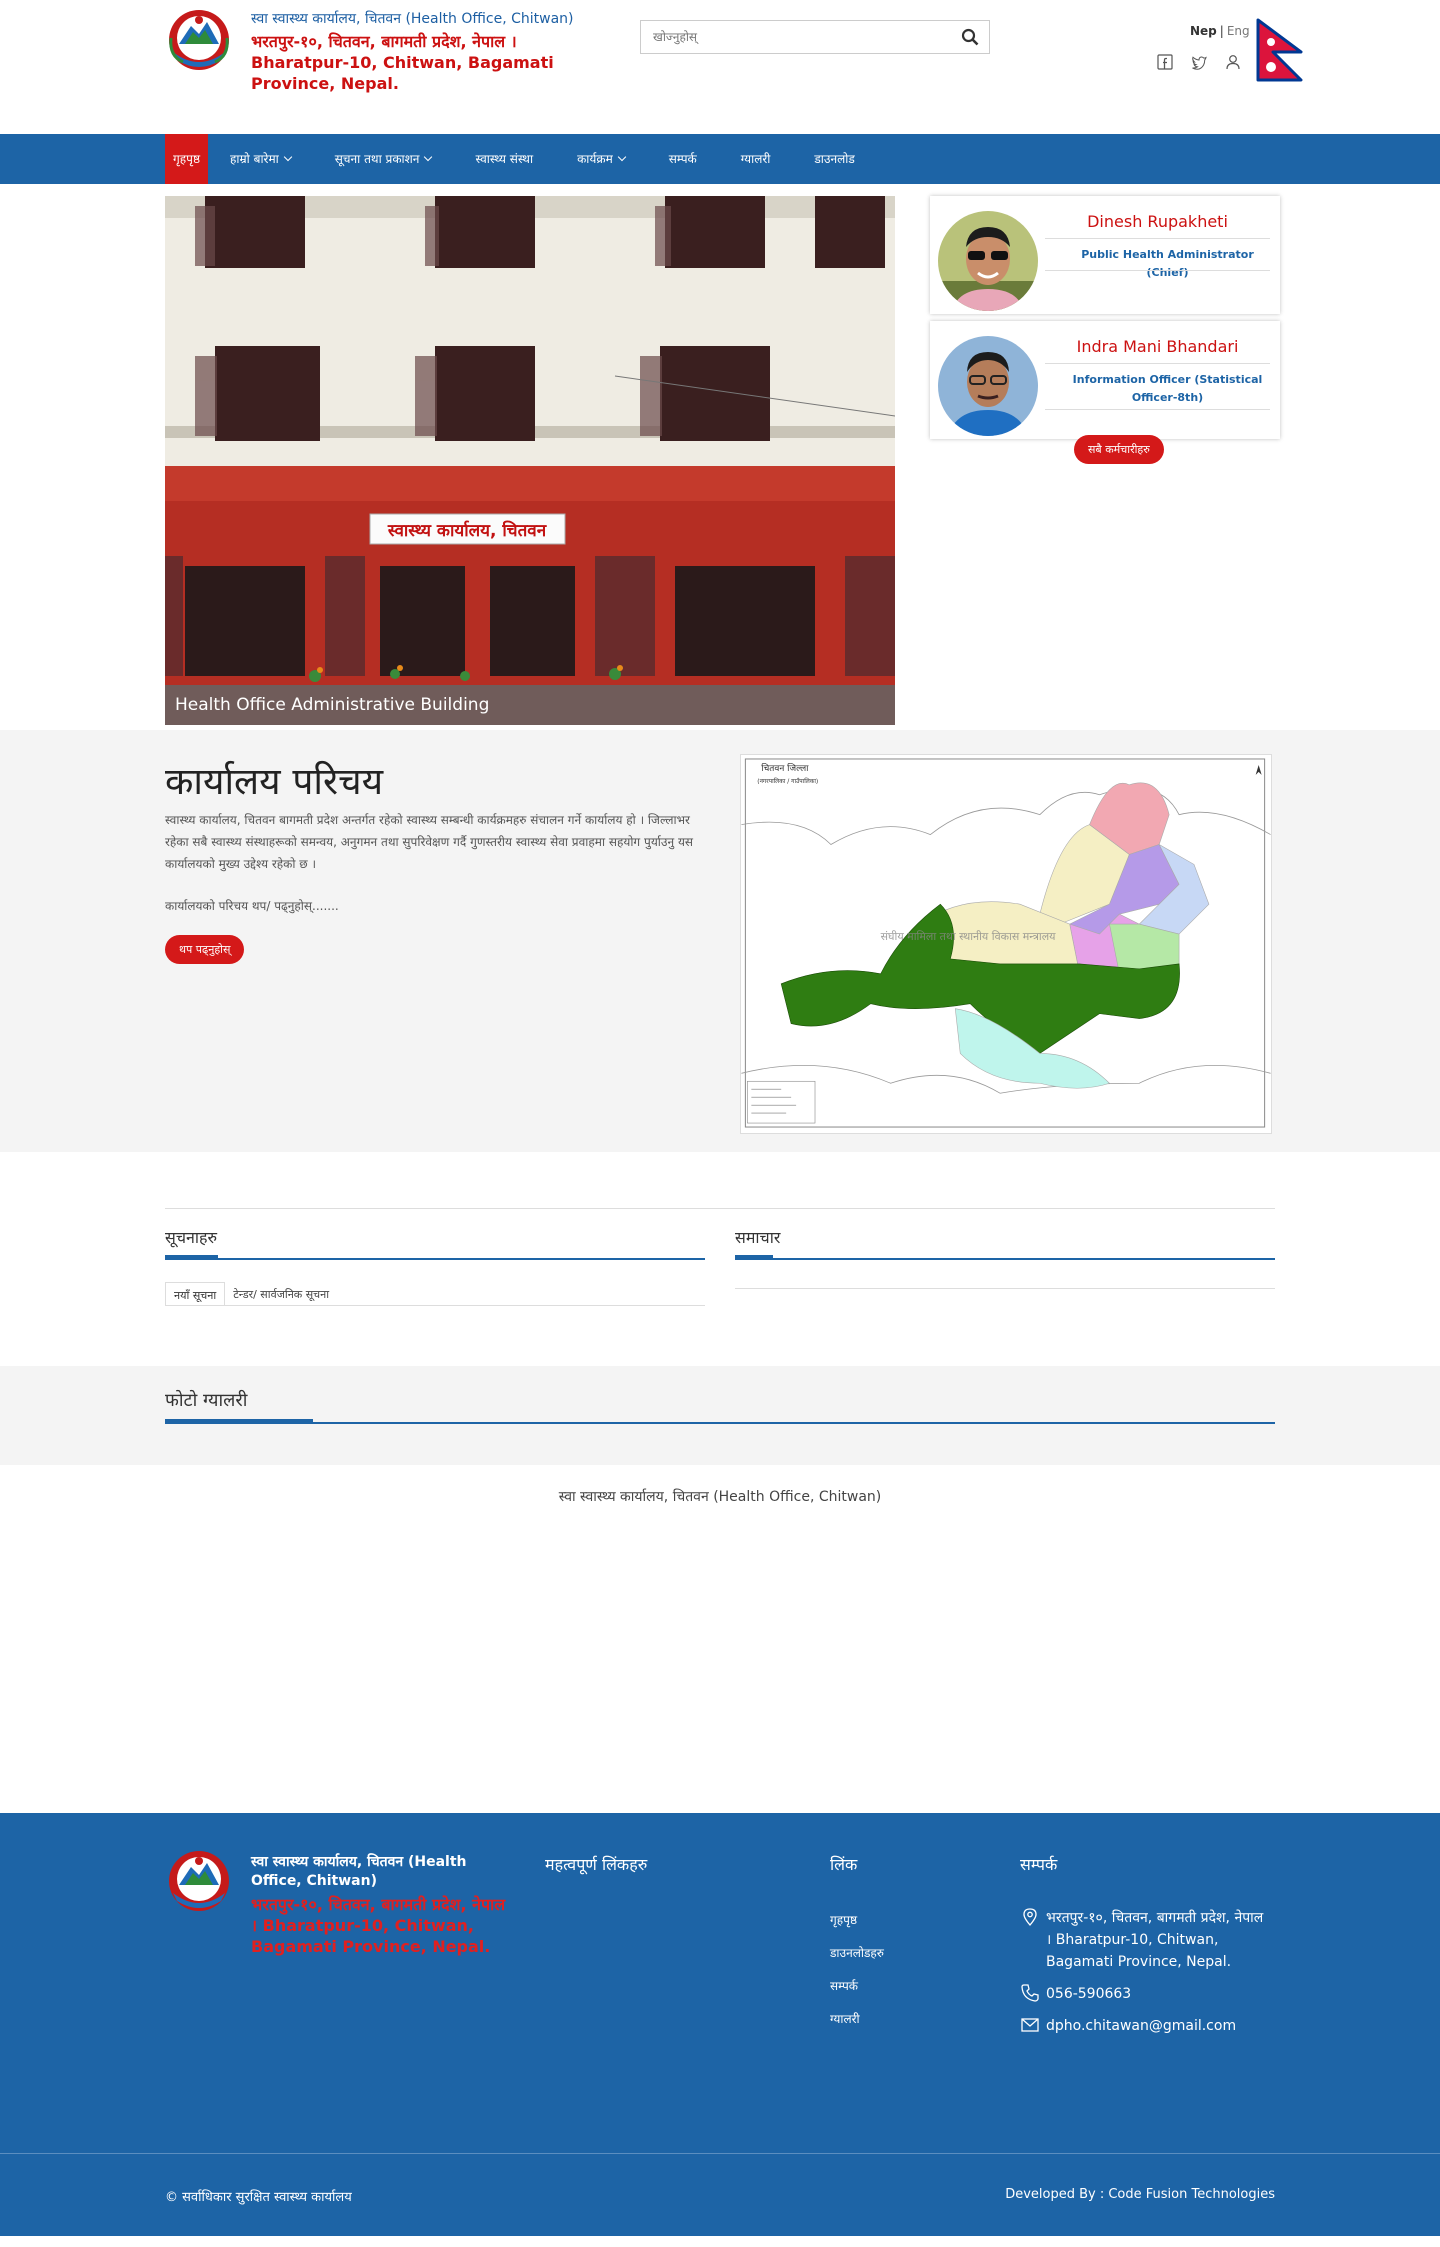  What do you see at coordinates (1140, 2194) in the screenshot?
I see `developer-credit: Developed By : Code Fusion Technologies` at bounding box center [1140, 2194].